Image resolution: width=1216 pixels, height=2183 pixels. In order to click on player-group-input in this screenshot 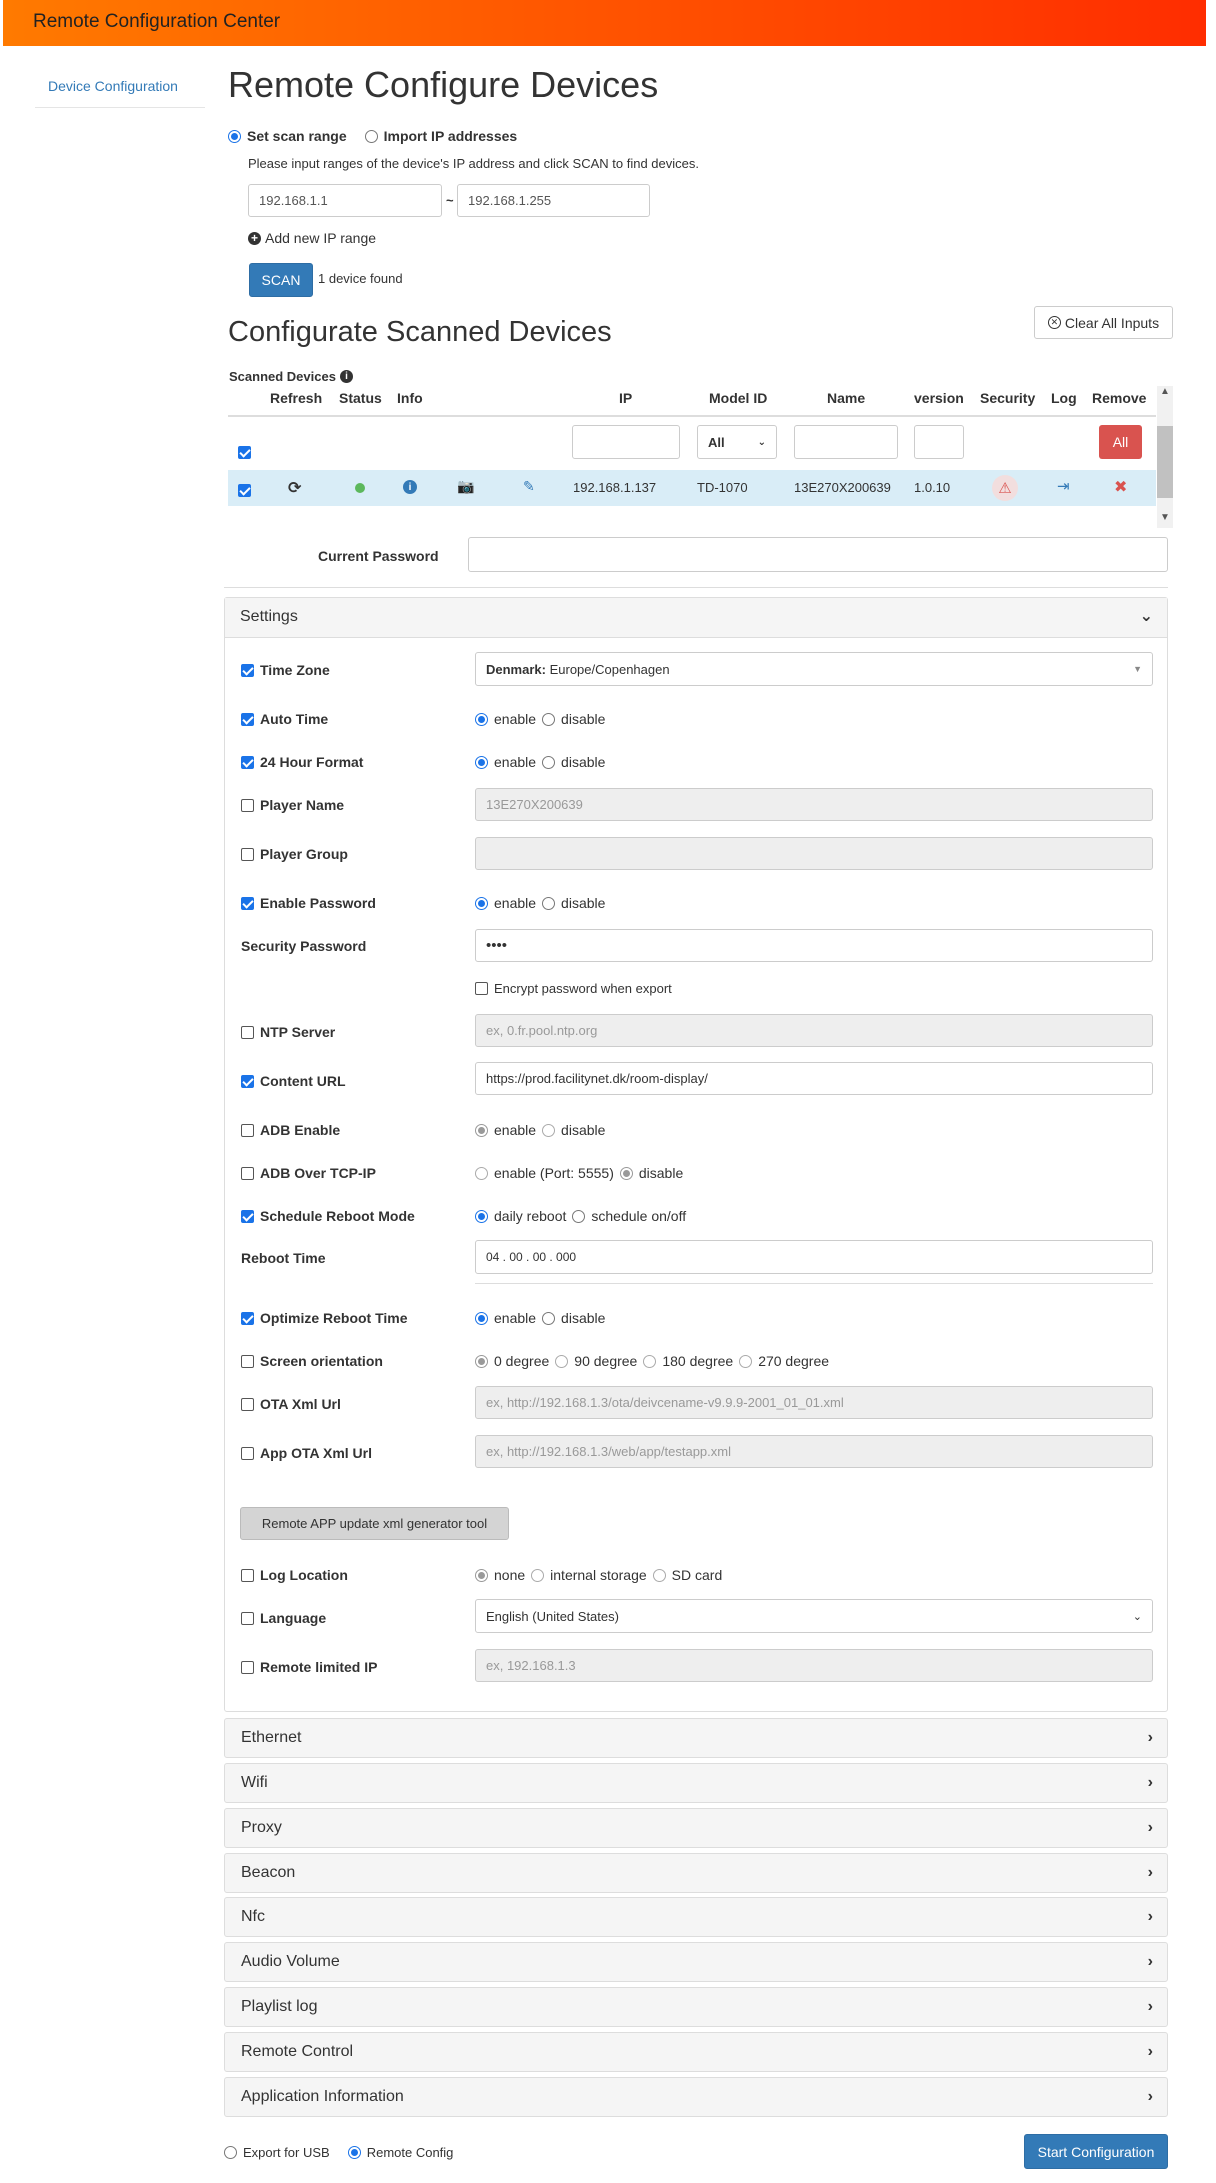, I will do `click(814, 853)`.